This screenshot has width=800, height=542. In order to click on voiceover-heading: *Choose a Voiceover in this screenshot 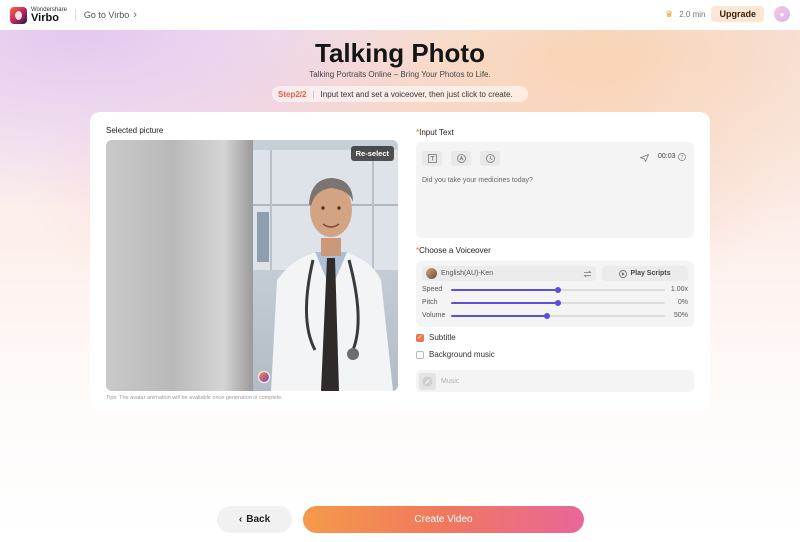, I will do `click(453, 250)`.